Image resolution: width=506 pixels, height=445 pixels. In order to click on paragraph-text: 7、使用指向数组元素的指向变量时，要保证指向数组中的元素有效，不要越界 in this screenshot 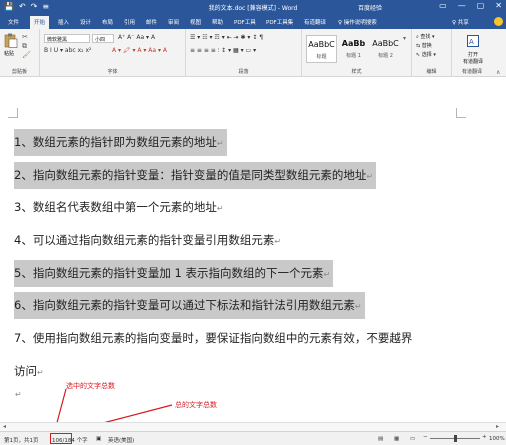, I will do `click(213, 338)`.